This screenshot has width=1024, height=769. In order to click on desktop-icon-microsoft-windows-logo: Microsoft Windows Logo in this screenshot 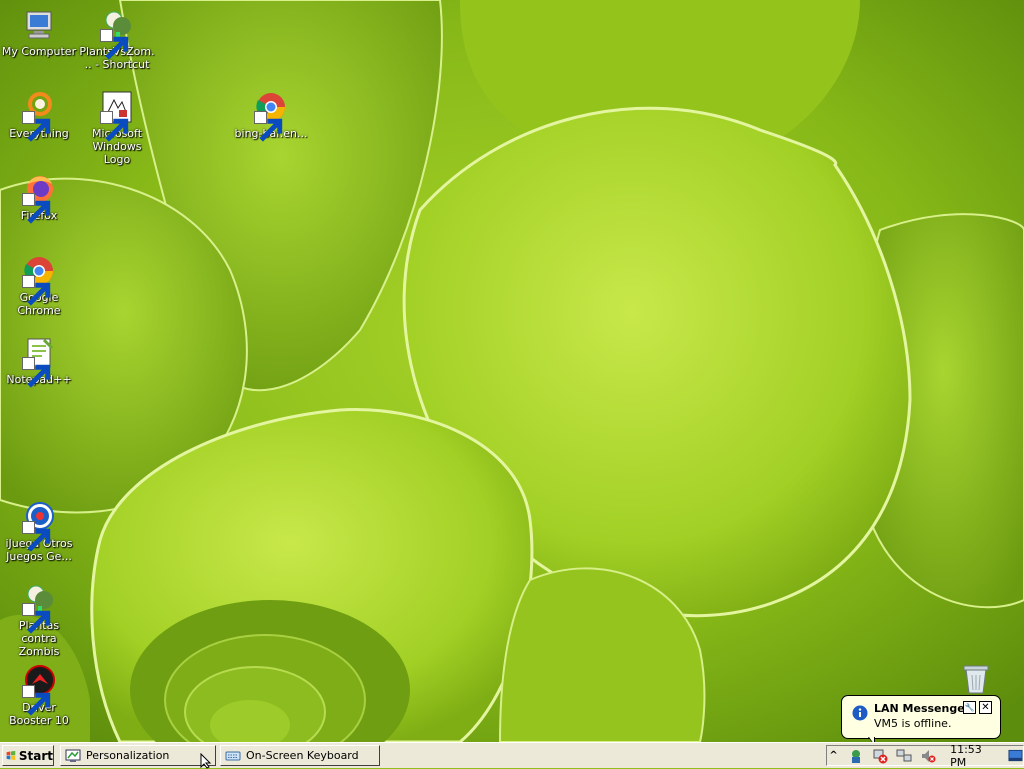, I will do `click(117, 128)`.